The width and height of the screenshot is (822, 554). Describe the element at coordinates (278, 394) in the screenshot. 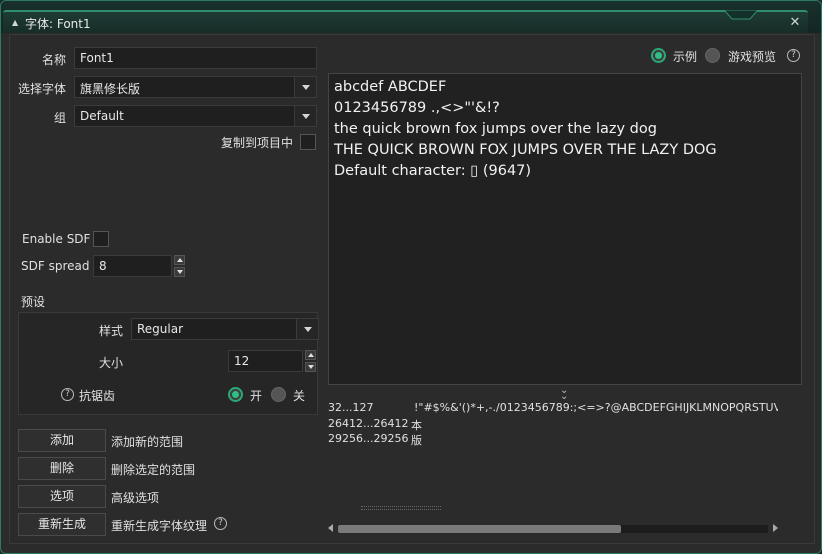

I see `antialias-off-radio` at that location.